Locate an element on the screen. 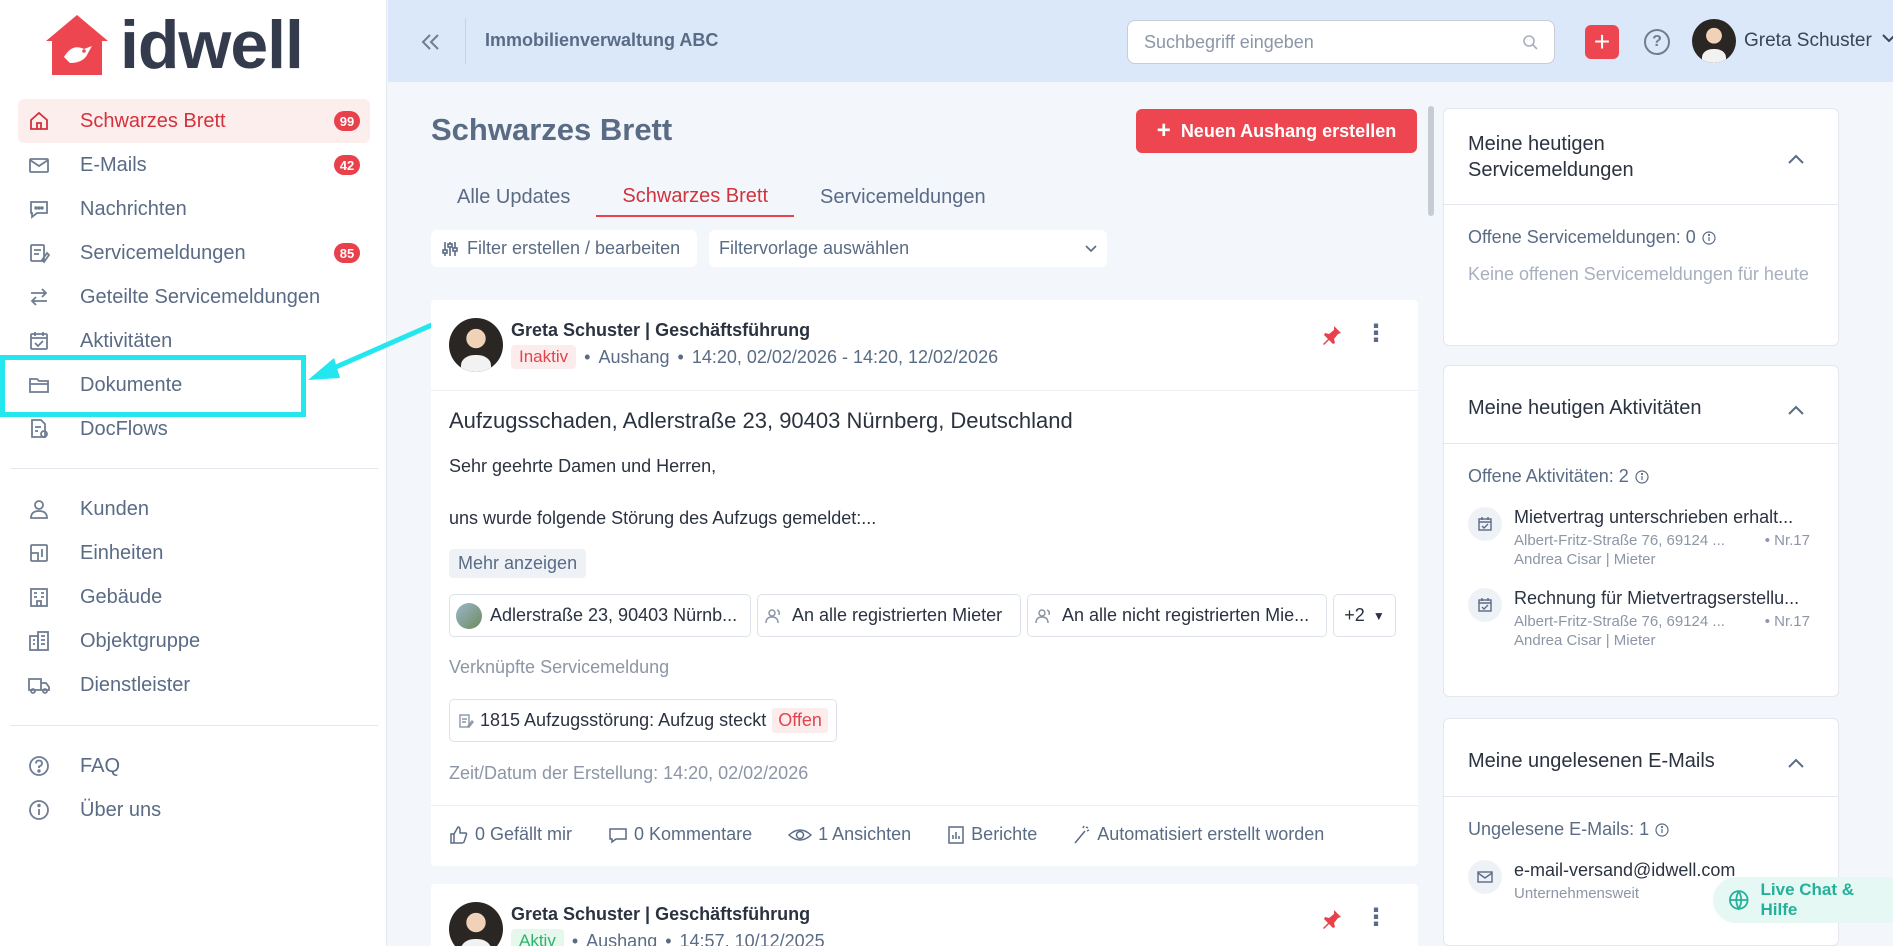  building-icon is located at coordinates (39, 597).